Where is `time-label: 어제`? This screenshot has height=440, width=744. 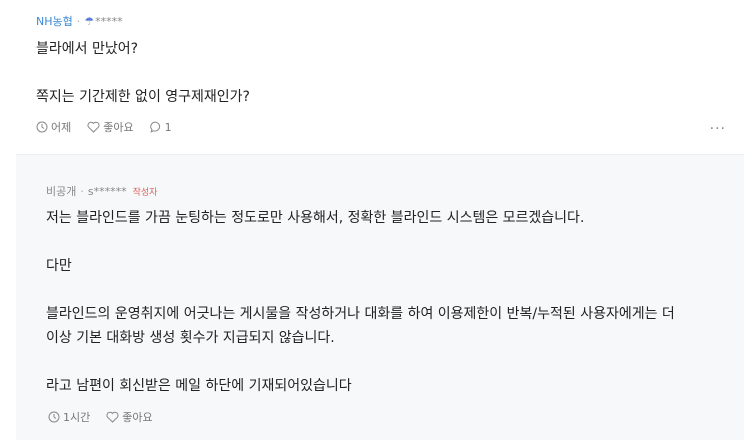 time-label: 어제 is located at coordinates (61, 127).